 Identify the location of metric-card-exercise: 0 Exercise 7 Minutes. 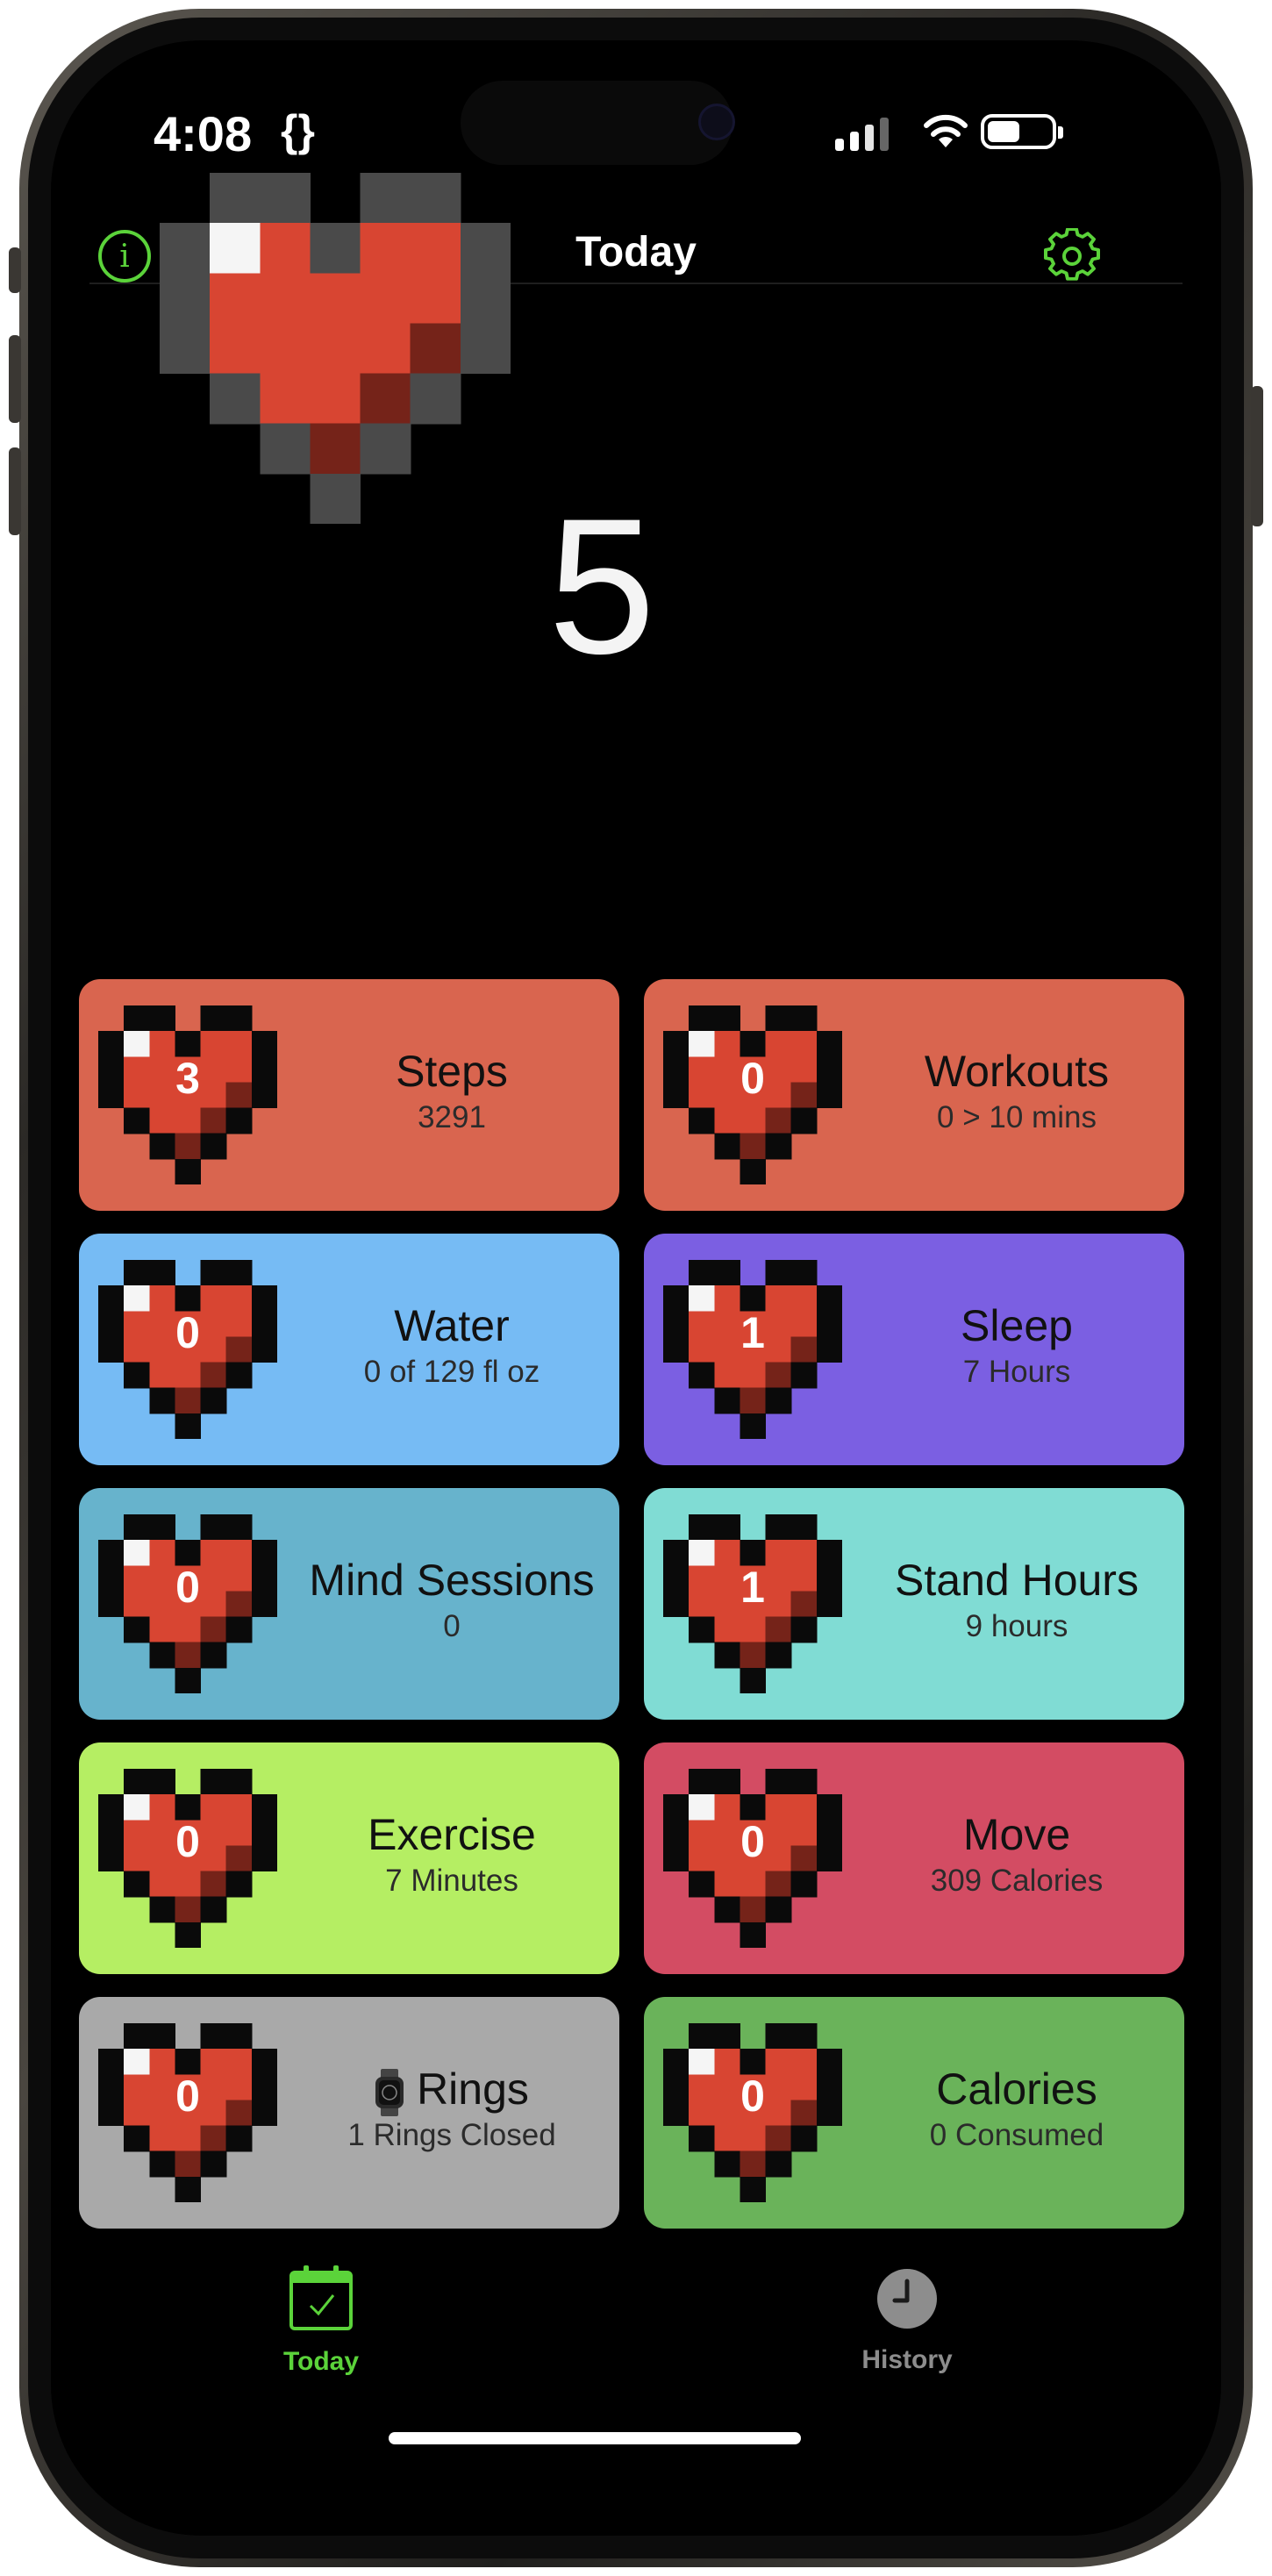
(349, 1858).